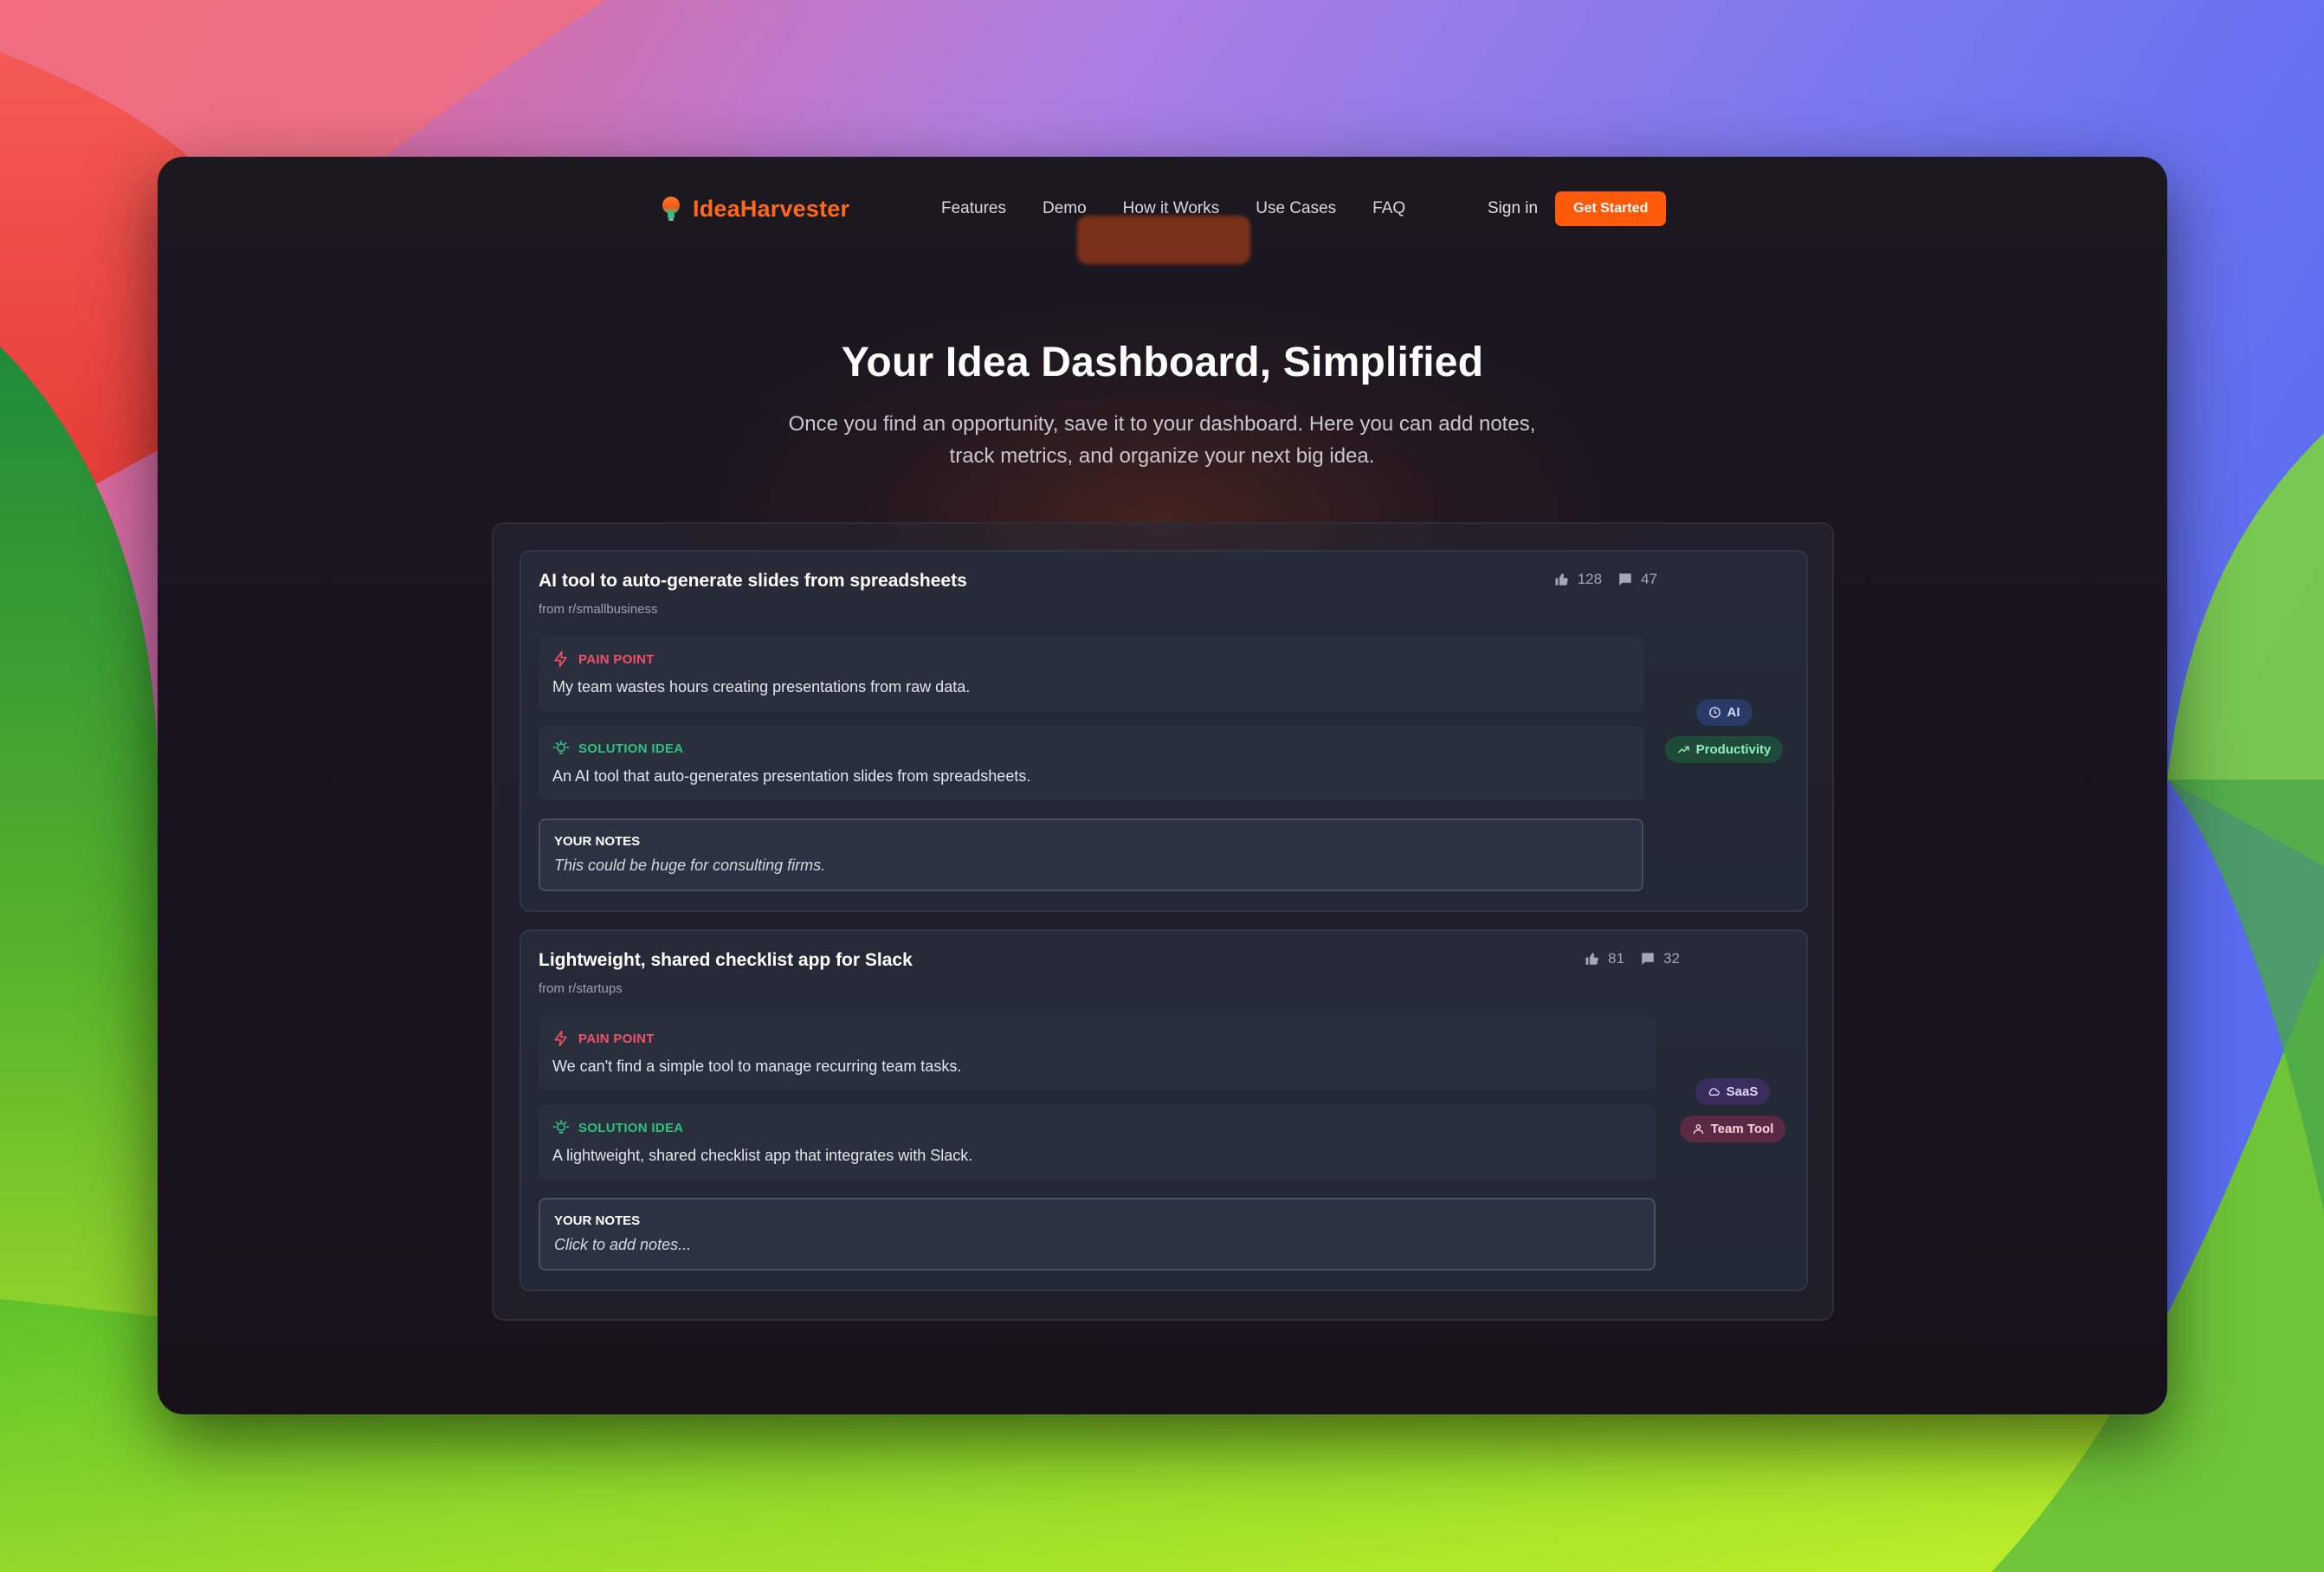  I want to click on tag-saas: SaaS, so click(1733, 1091).